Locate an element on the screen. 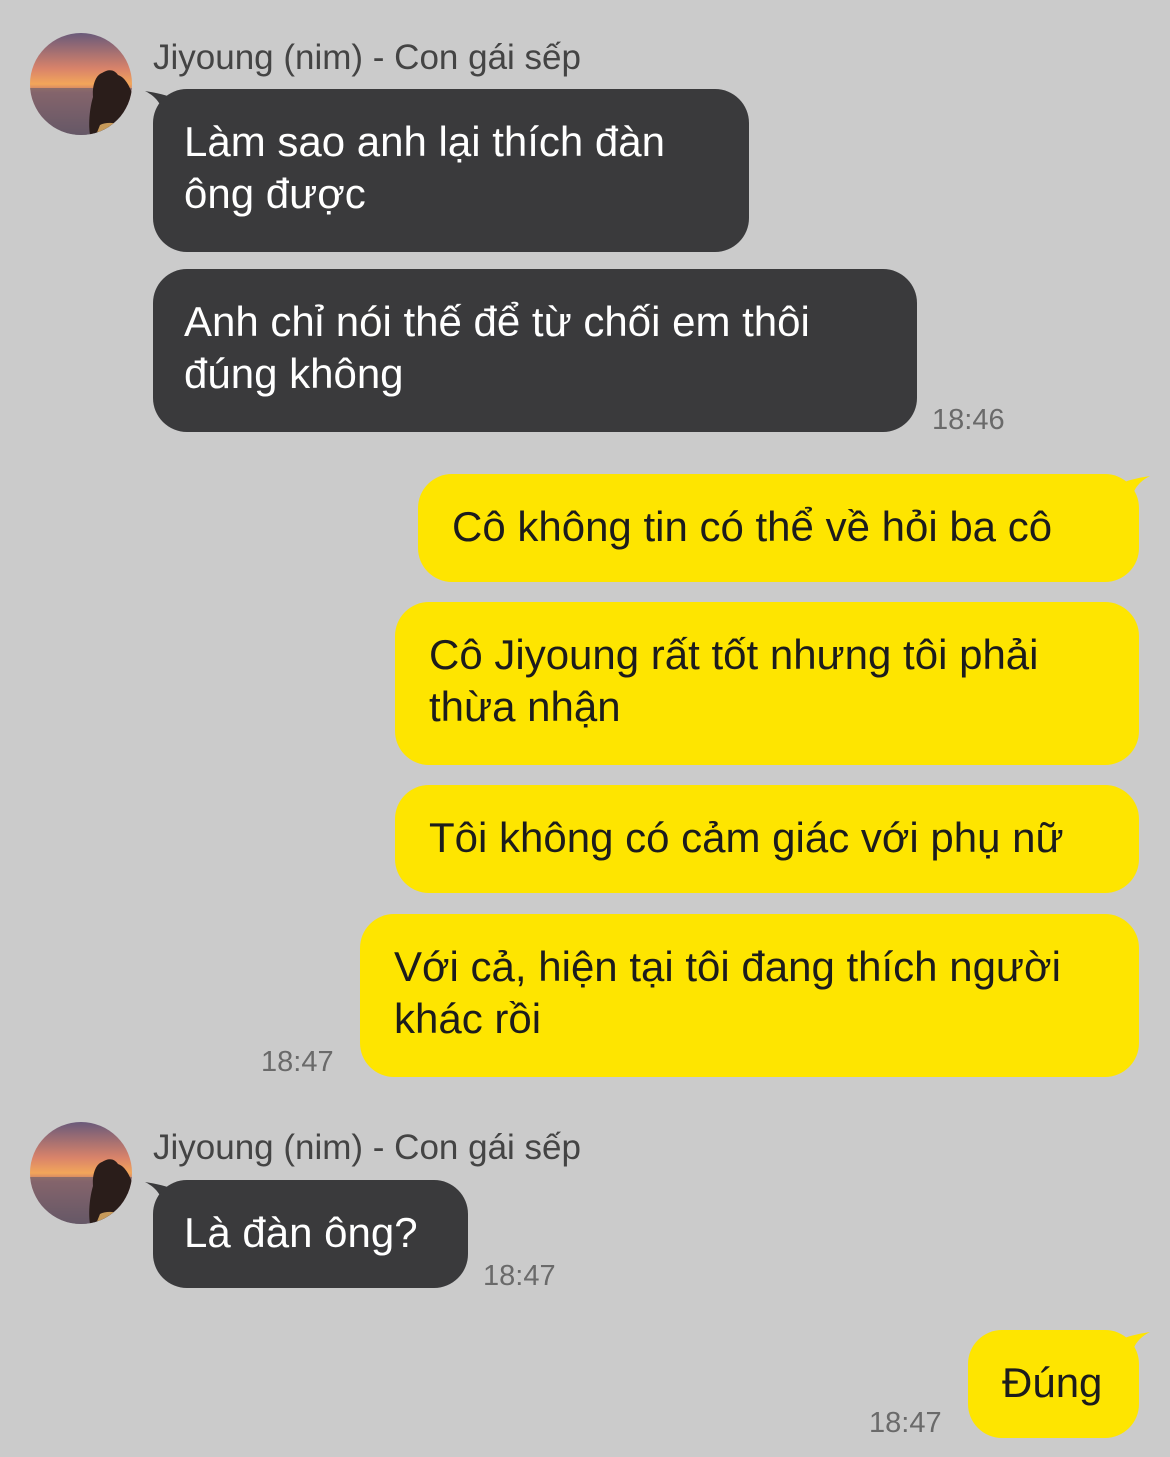  outgoing-message: Tôi không có cảm giác với phụ nữ is located at coordinates (767, 839).